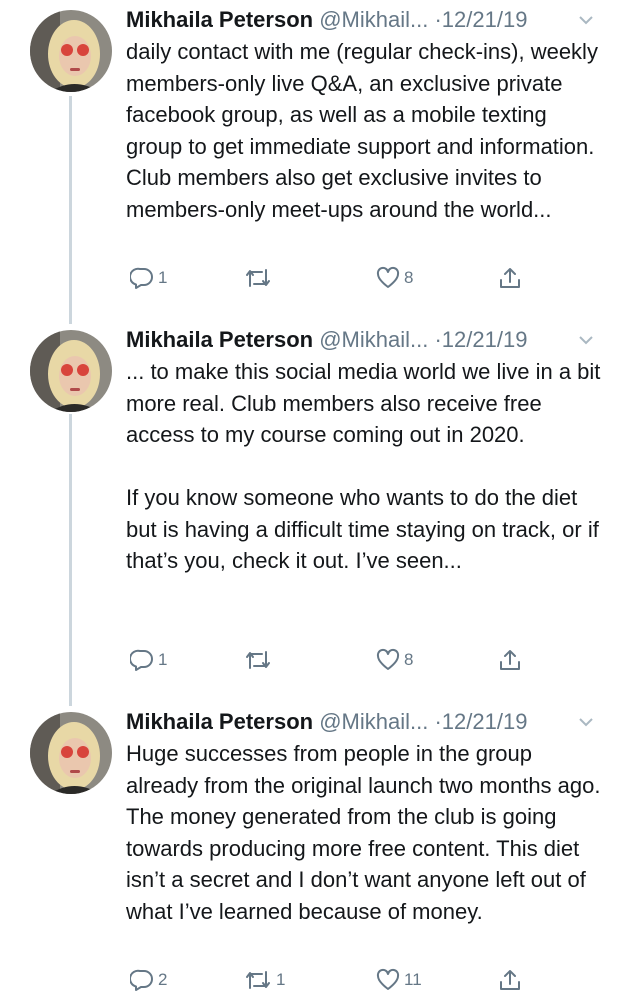 Image resolution: width=628 pixels, height=1000 pixels. I want to click on reply-button: 2, so click(148, 980).